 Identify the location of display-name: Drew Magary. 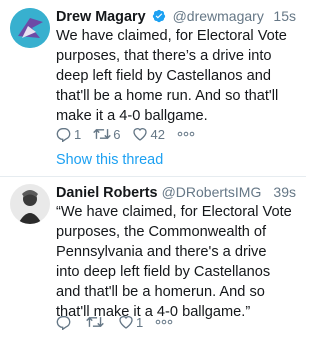
(101, 17).